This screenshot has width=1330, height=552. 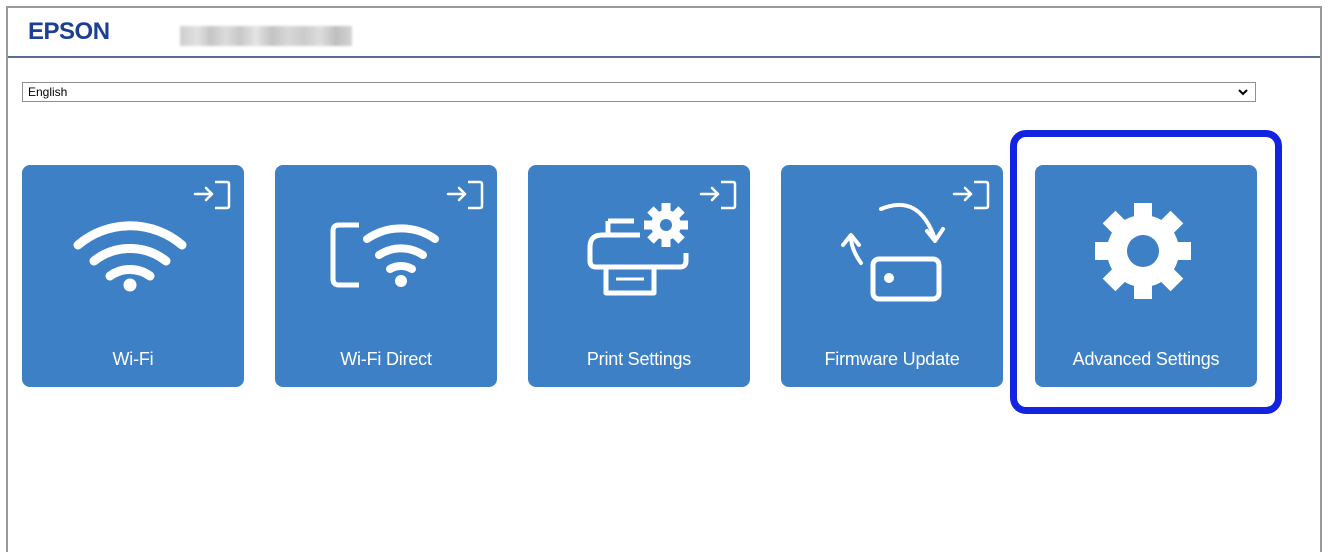 I want to click on tile-label: Wi-Fi, so click(x=133, y=359).